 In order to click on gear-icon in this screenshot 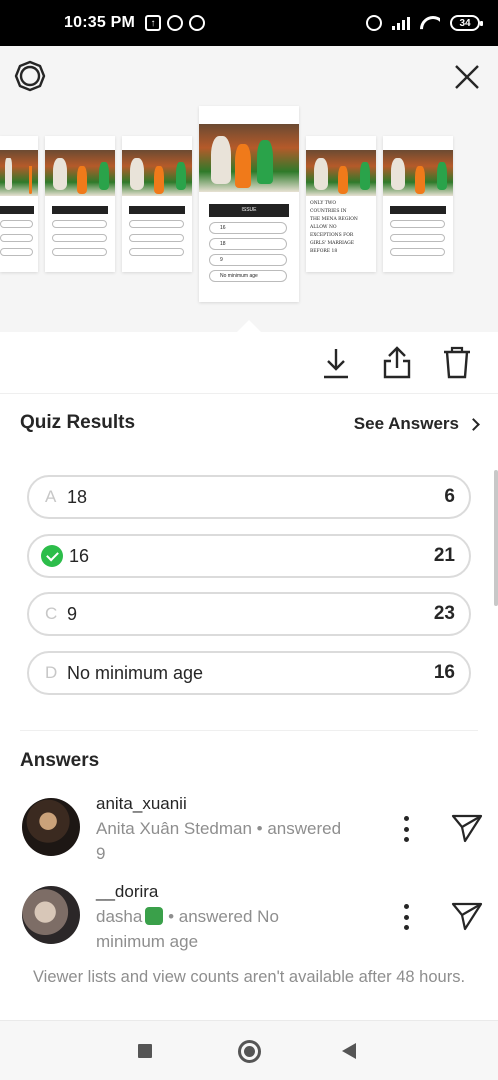, I will do `click(30, 76)`.